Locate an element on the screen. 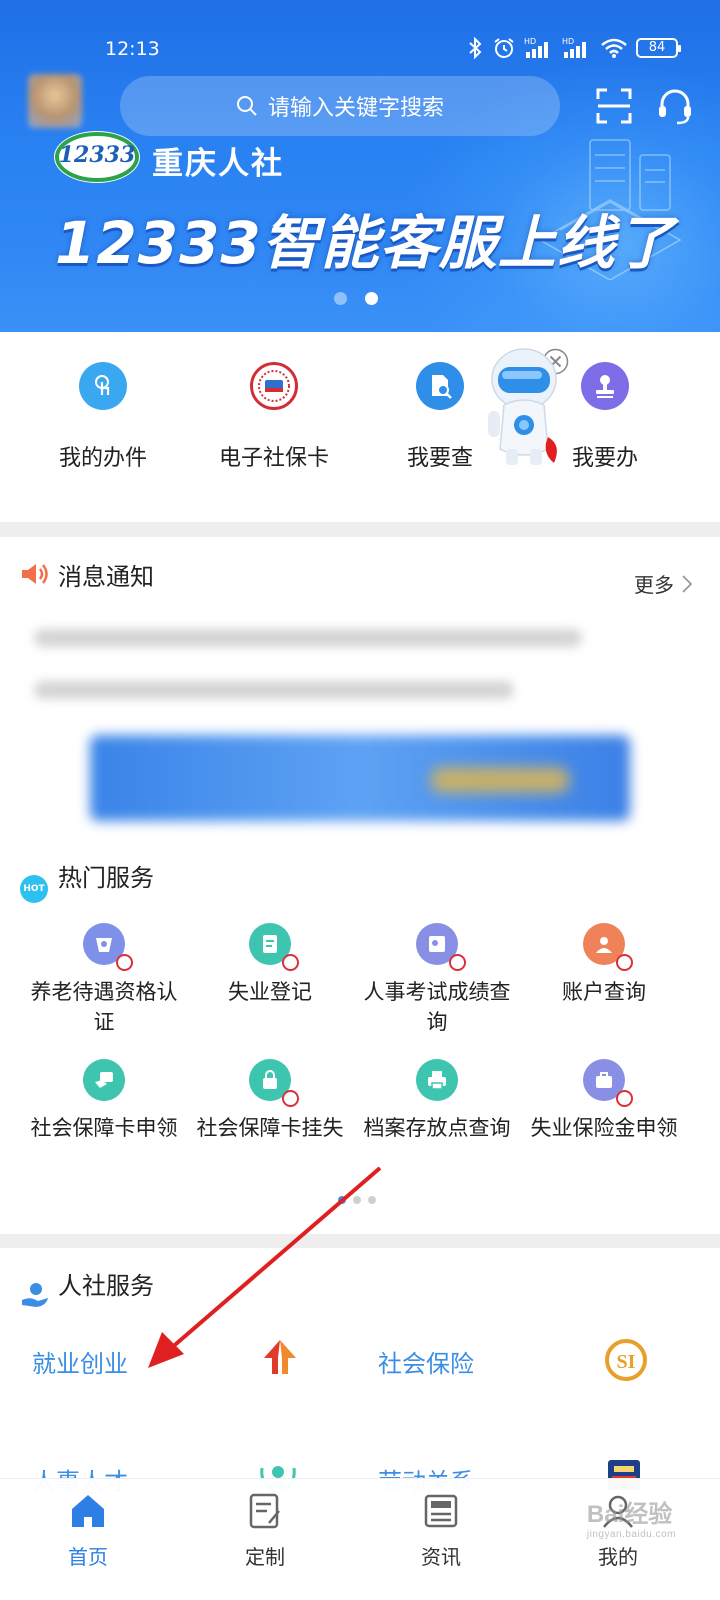 The width and height of the screenshot is (720, 1600). notice-more-link: 更多 is located at coordinates (663, 583).